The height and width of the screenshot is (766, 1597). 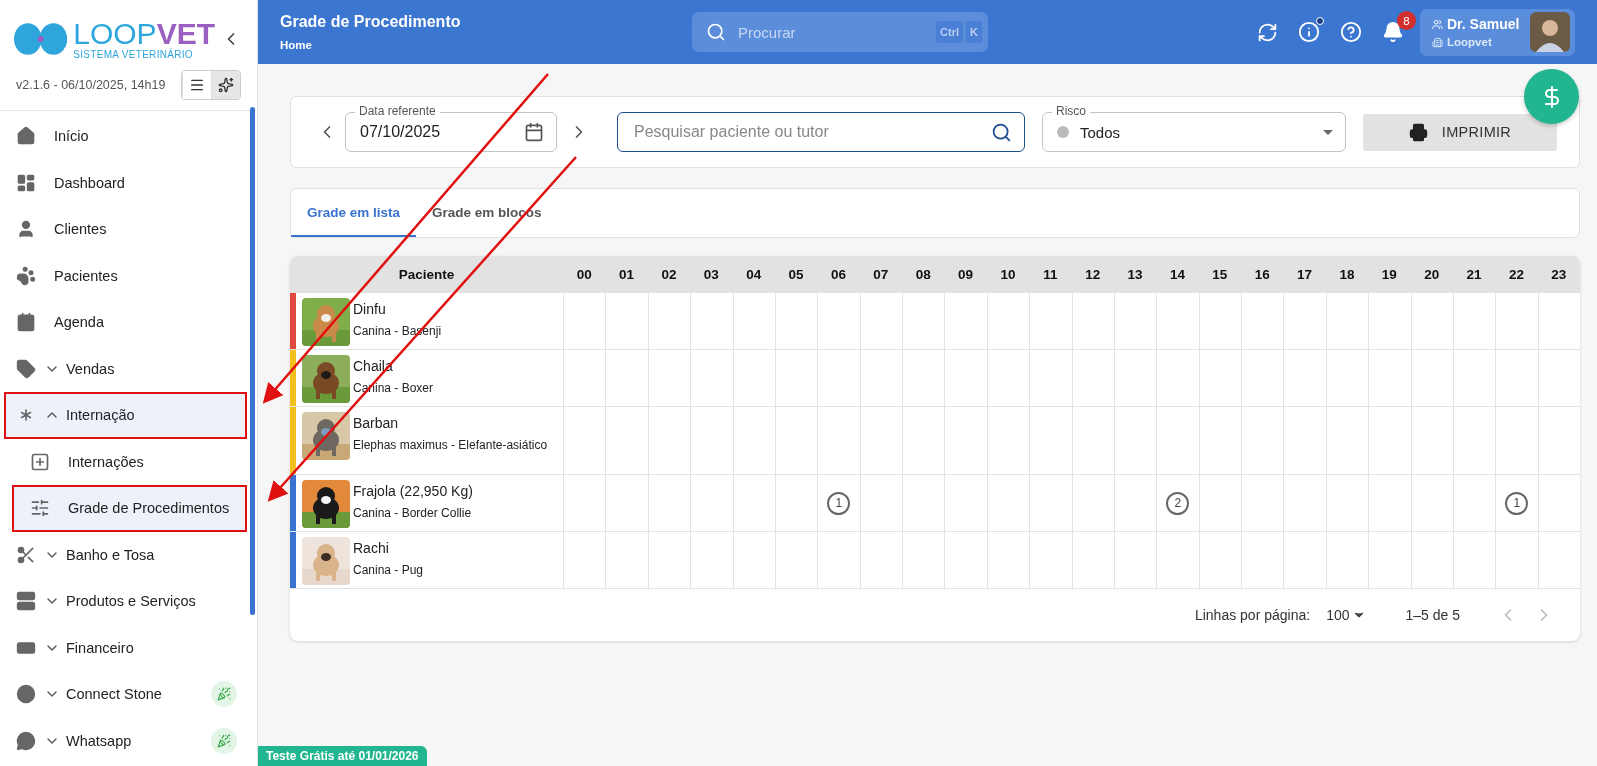 What do you see at coordinates (40, 461) in the screenshot?
I see `plus-square-icon` at bounding box center [40, 461].